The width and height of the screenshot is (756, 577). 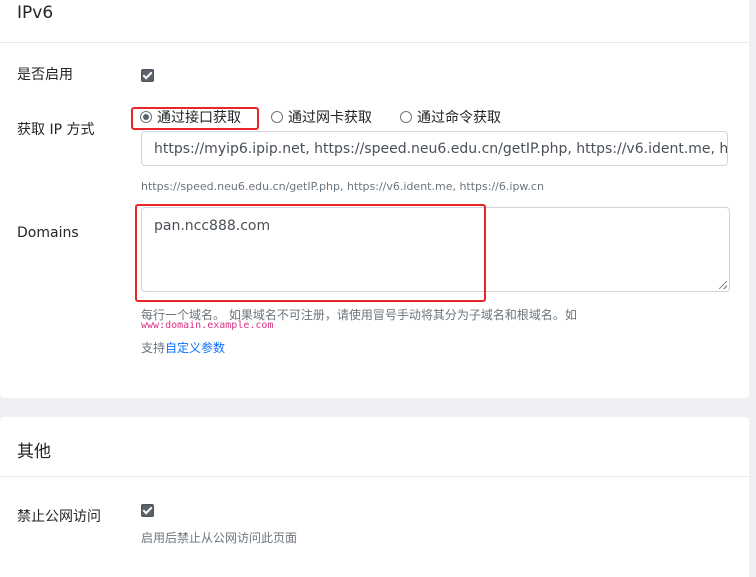 I want to click on disable-public-access-hint: 启用后禁止从公网访问此页面, so click(x=219, y=538).